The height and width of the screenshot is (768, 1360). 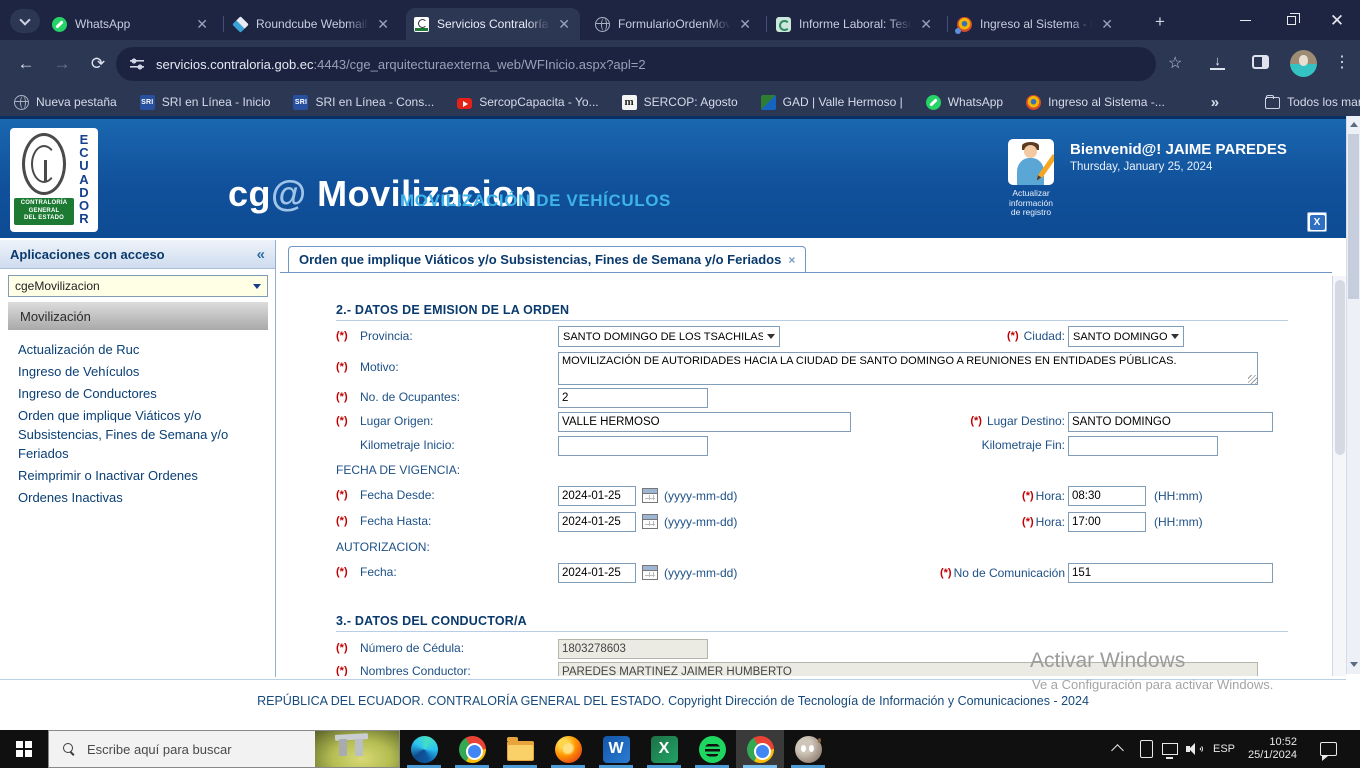 I want to click on resize-grip, so click(x=1252, y=379).